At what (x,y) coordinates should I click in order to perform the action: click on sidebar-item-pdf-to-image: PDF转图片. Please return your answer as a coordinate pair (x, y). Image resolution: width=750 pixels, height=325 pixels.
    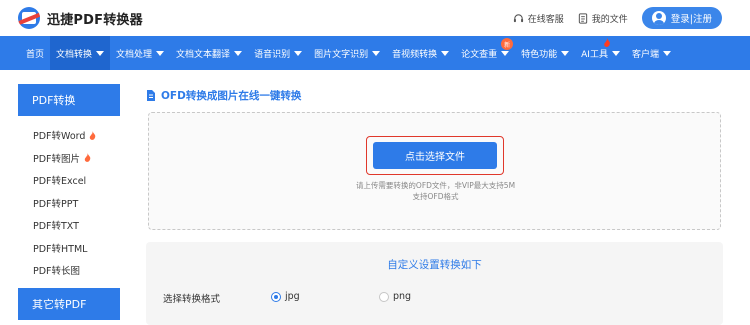
    Looking at the image, I should click on (69, 158).